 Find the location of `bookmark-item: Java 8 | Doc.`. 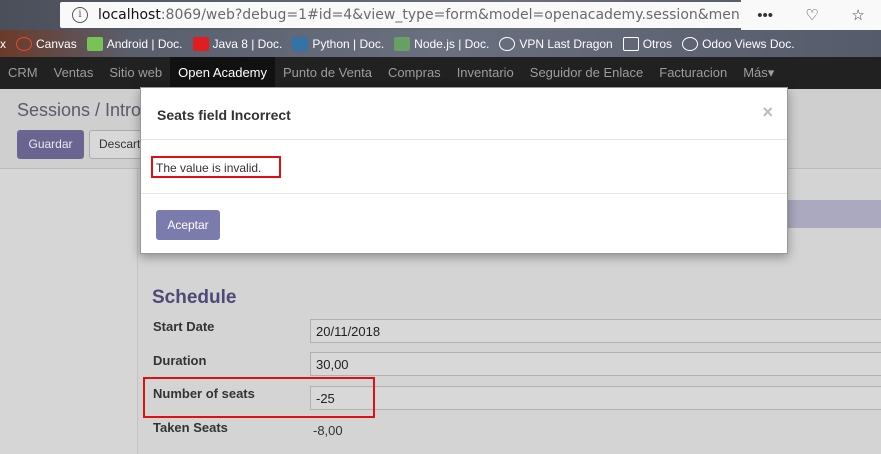

bookmark-item: Java 8 | Doc. is located at coordinates (237, 43).